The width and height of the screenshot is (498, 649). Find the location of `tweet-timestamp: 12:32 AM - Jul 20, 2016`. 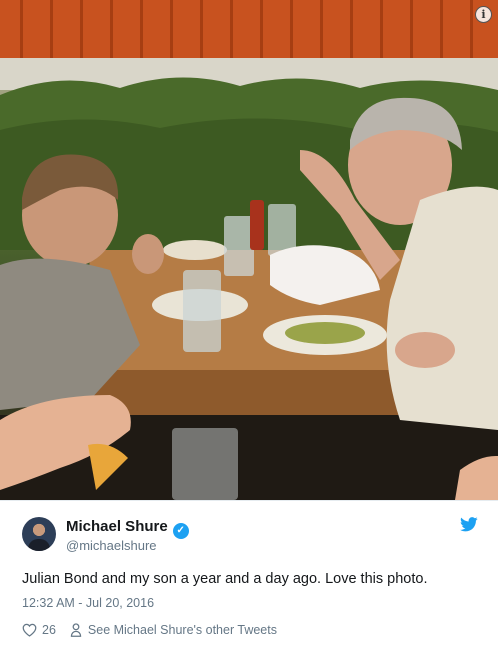

tweet-timestamp: 12:32 AM - Jul 20, 2016 is located at coordinates (88, 603).